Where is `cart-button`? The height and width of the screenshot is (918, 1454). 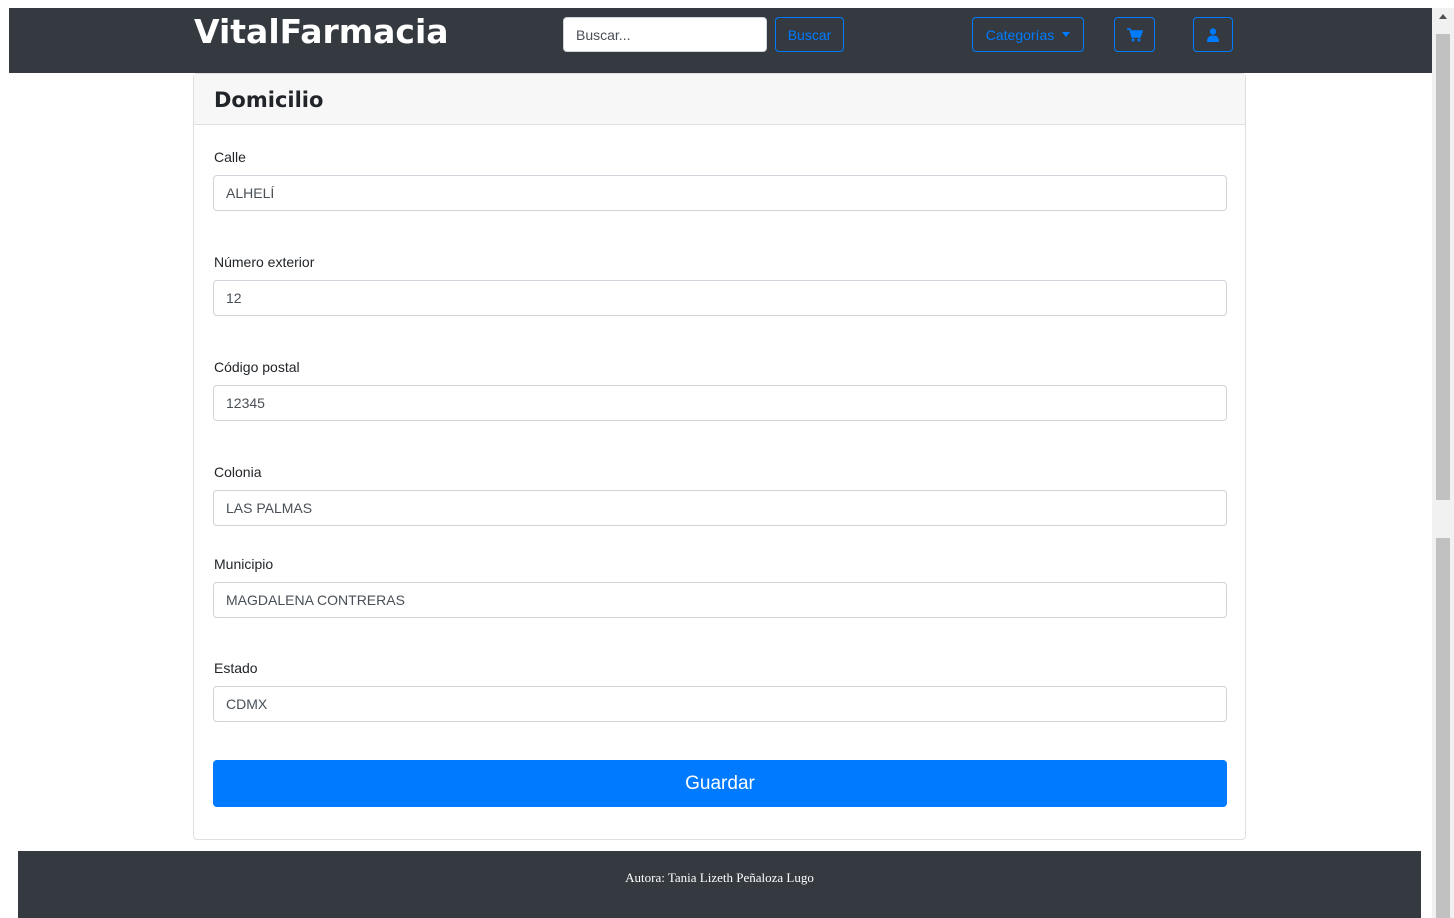 cart-button is located at coordinates (1134, 34).